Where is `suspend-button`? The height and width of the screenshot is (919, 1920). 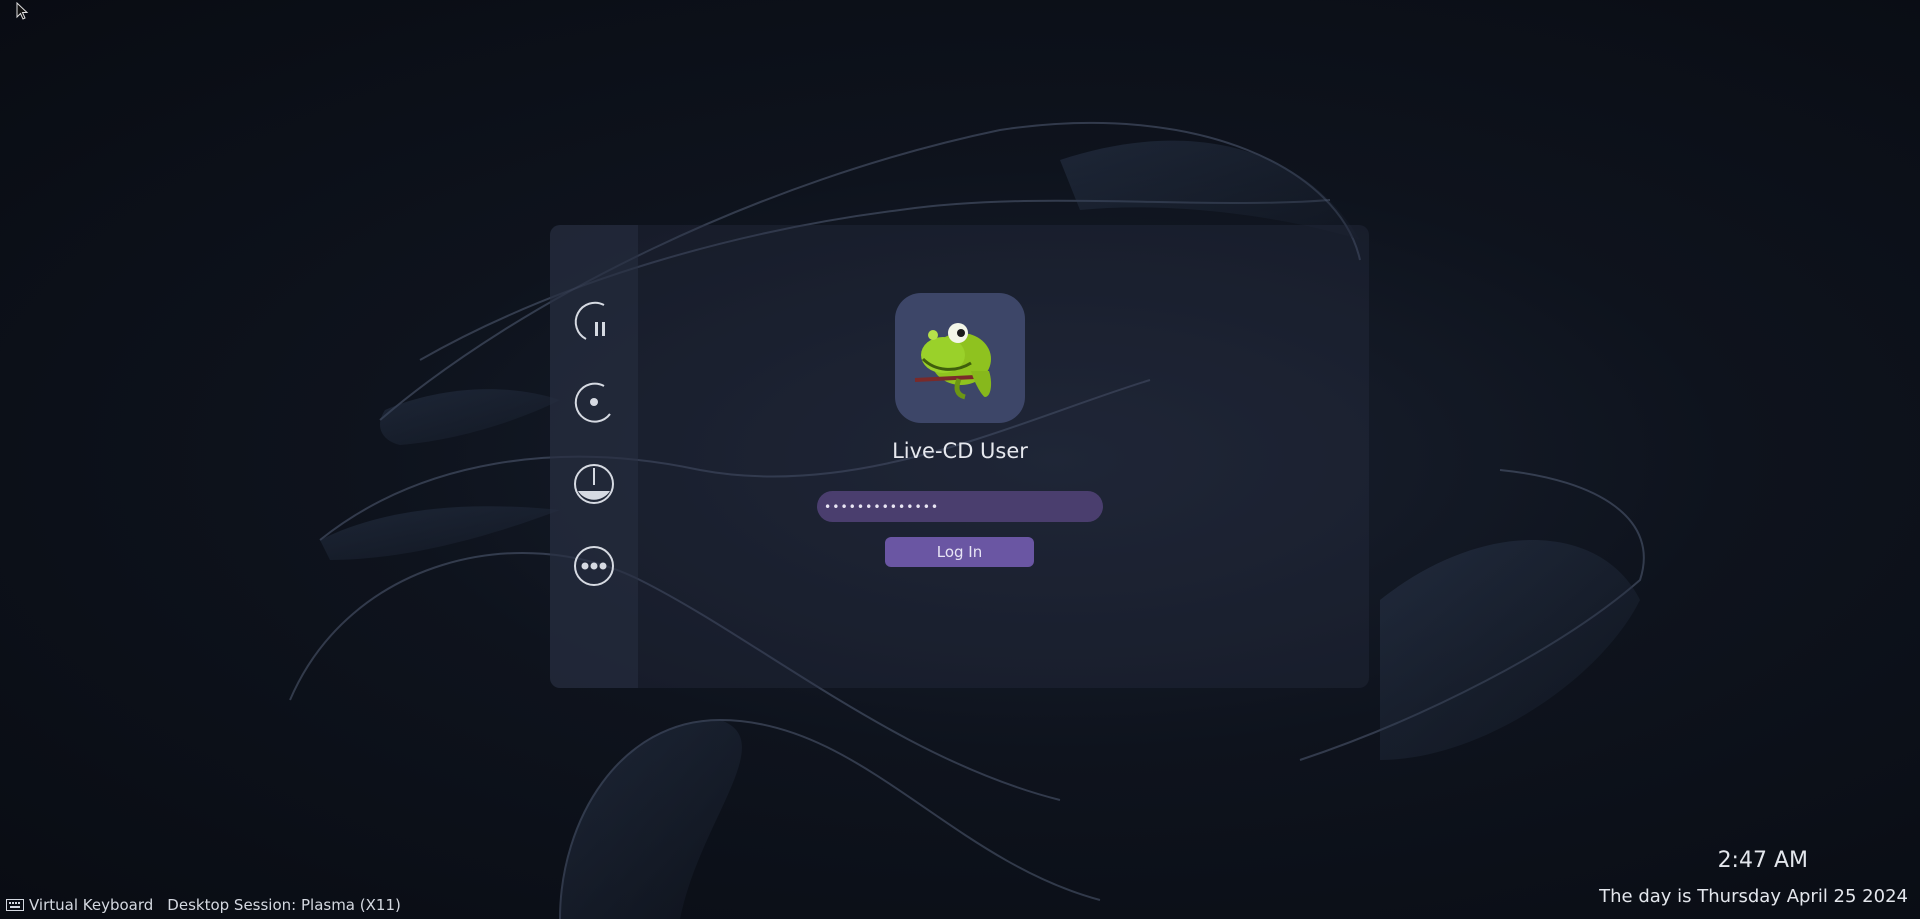 suspend-button is located at coordinates (594, 320).